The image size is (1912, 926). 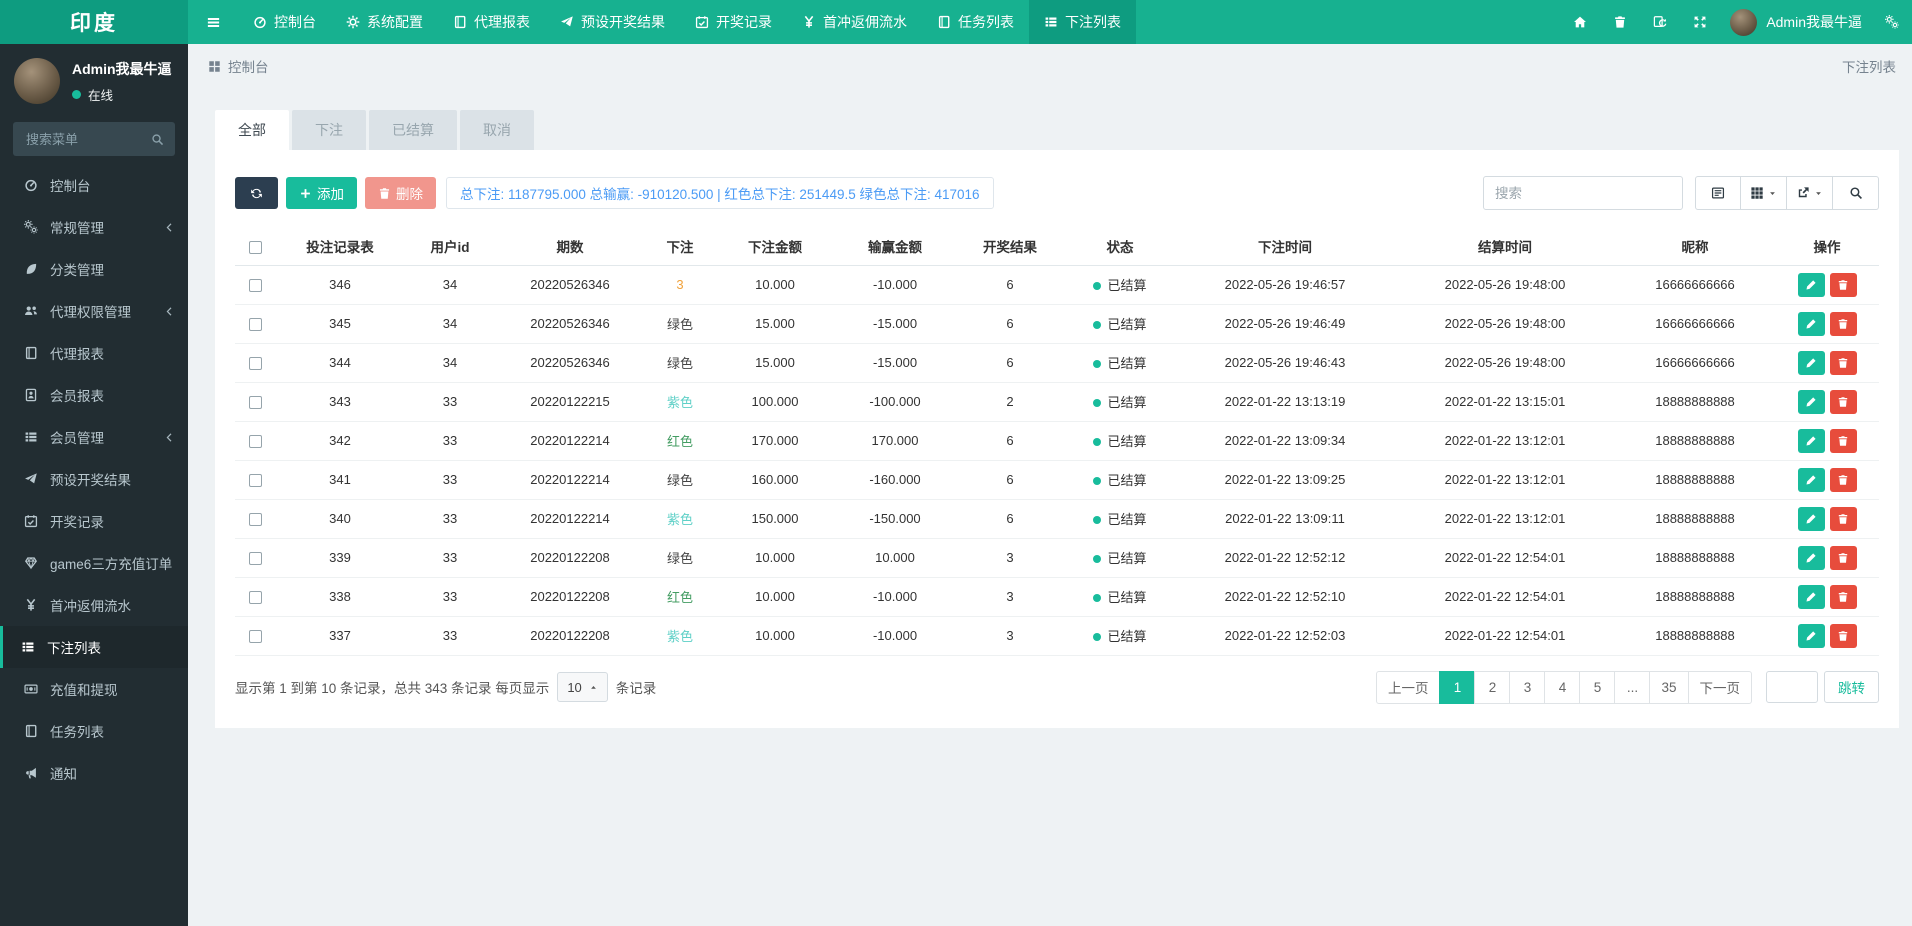 What do you see at coordinates (94, 437) in the screenshot?
I see `sidebar-item: 会员管理` at bounding box center [94, 437].